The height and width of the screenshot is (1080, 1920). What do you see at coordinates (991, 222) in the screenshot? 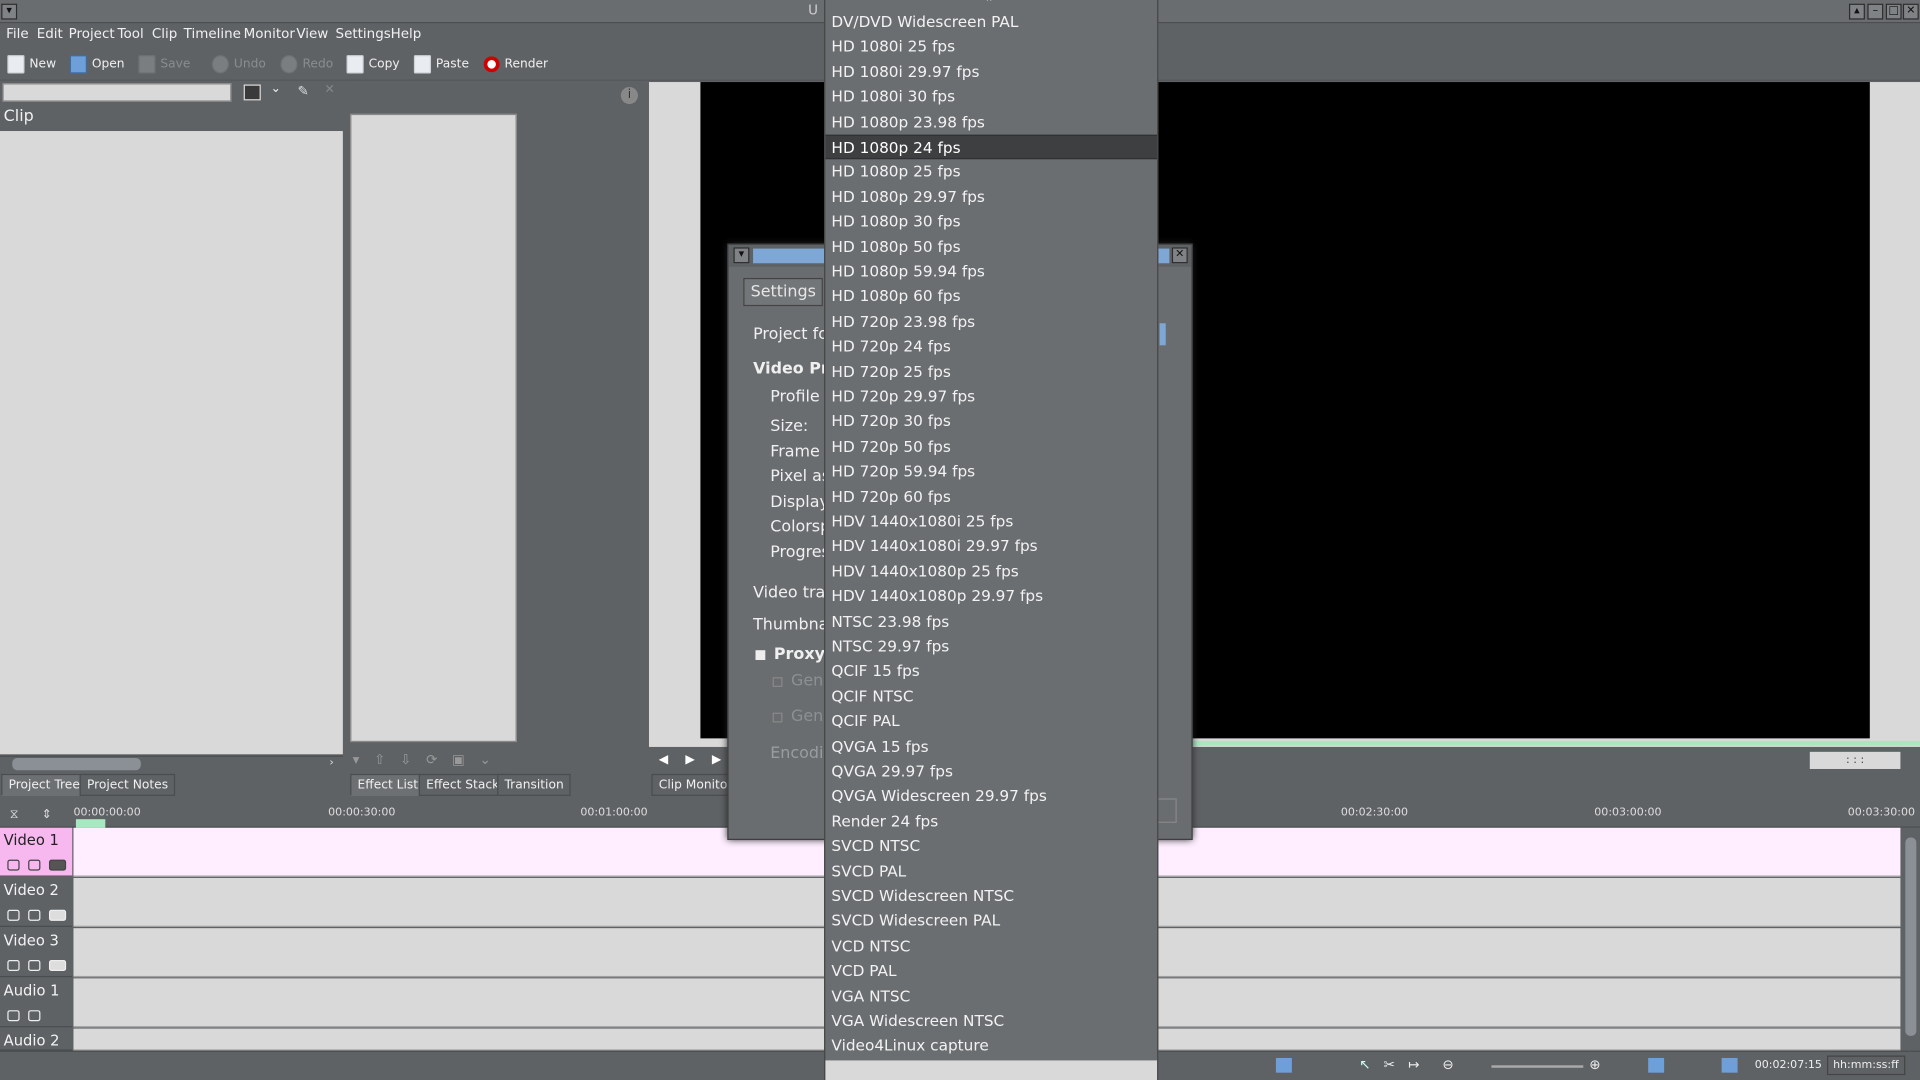
I see `profile-option: HD 1080p 30 fps` at bounding box center [991, 222].